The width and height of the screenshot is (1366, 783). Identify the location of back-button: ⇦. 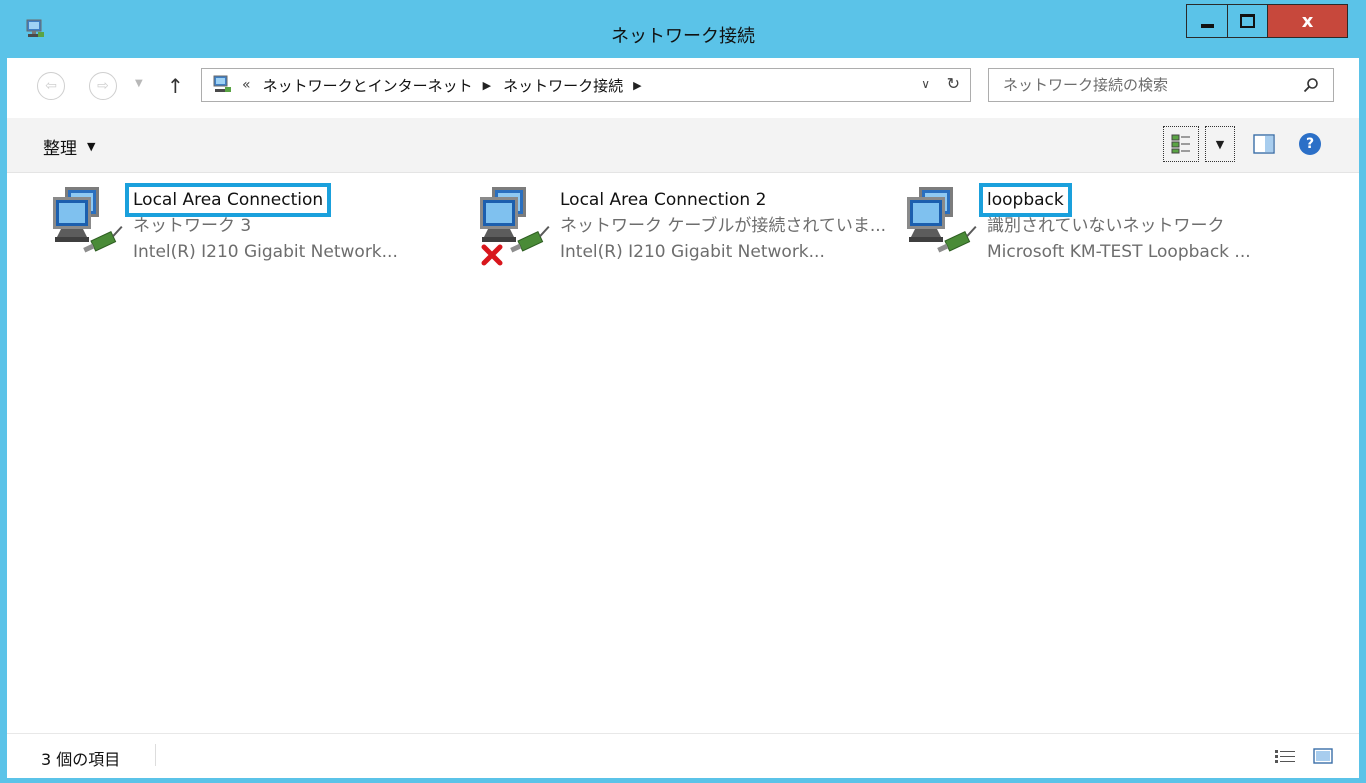
(51, 86).